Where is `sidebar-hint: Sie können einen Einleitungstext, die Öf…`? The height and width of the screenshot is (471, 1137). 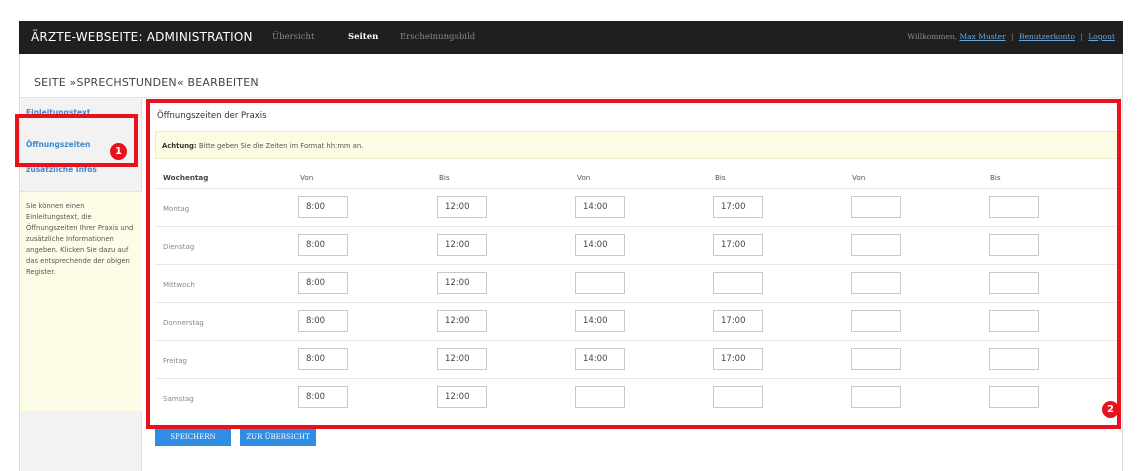 sidebar-hint: Sie können einen Einleitungstext, die Öf… is located at coordinates (81, 301).